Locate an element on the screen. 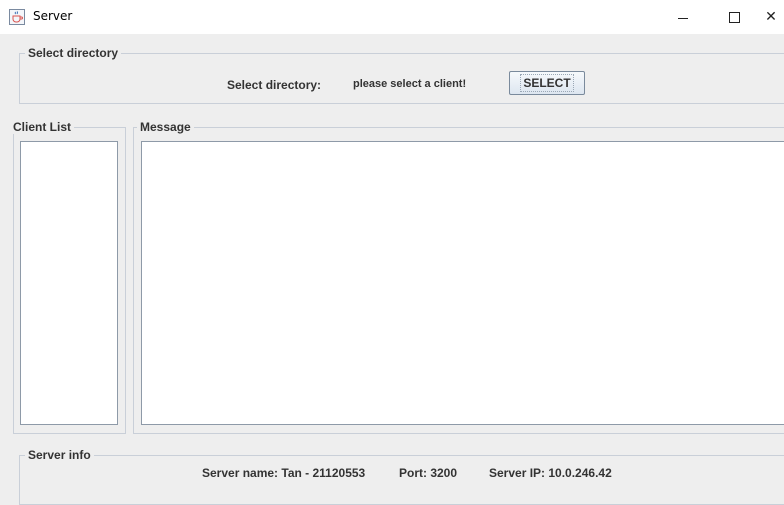 The width and height of the screenshot is (784, 505). server-name-text: Server name: Tan - 21120553 is located at coordinates (284, 473).